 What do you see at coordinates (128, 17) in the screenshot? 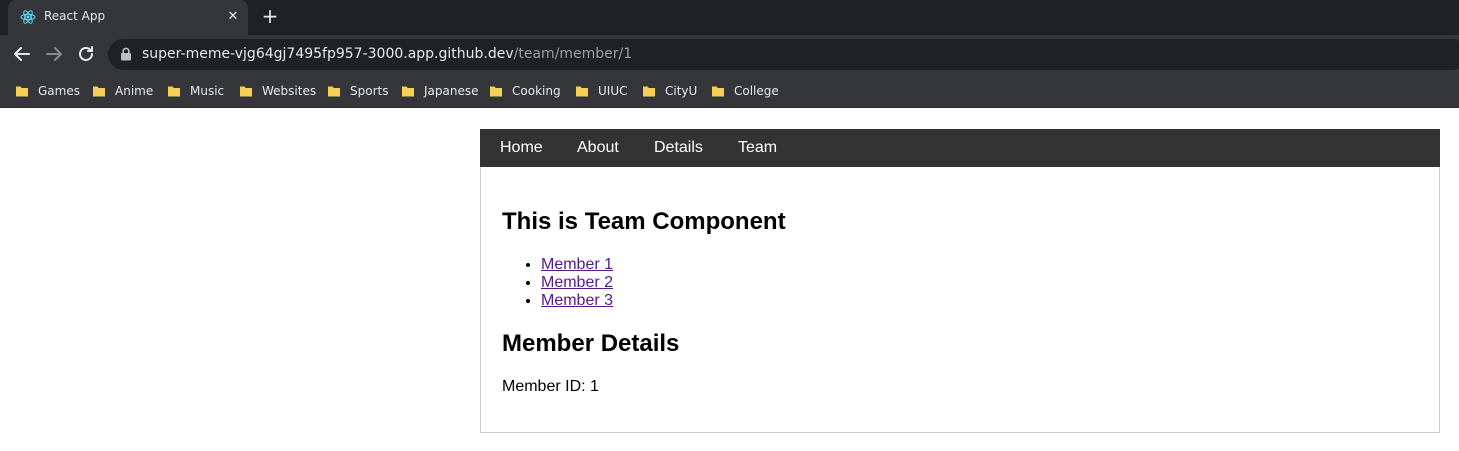
I see `browser-tab: React App ✕` at bounding box center [128, 17].